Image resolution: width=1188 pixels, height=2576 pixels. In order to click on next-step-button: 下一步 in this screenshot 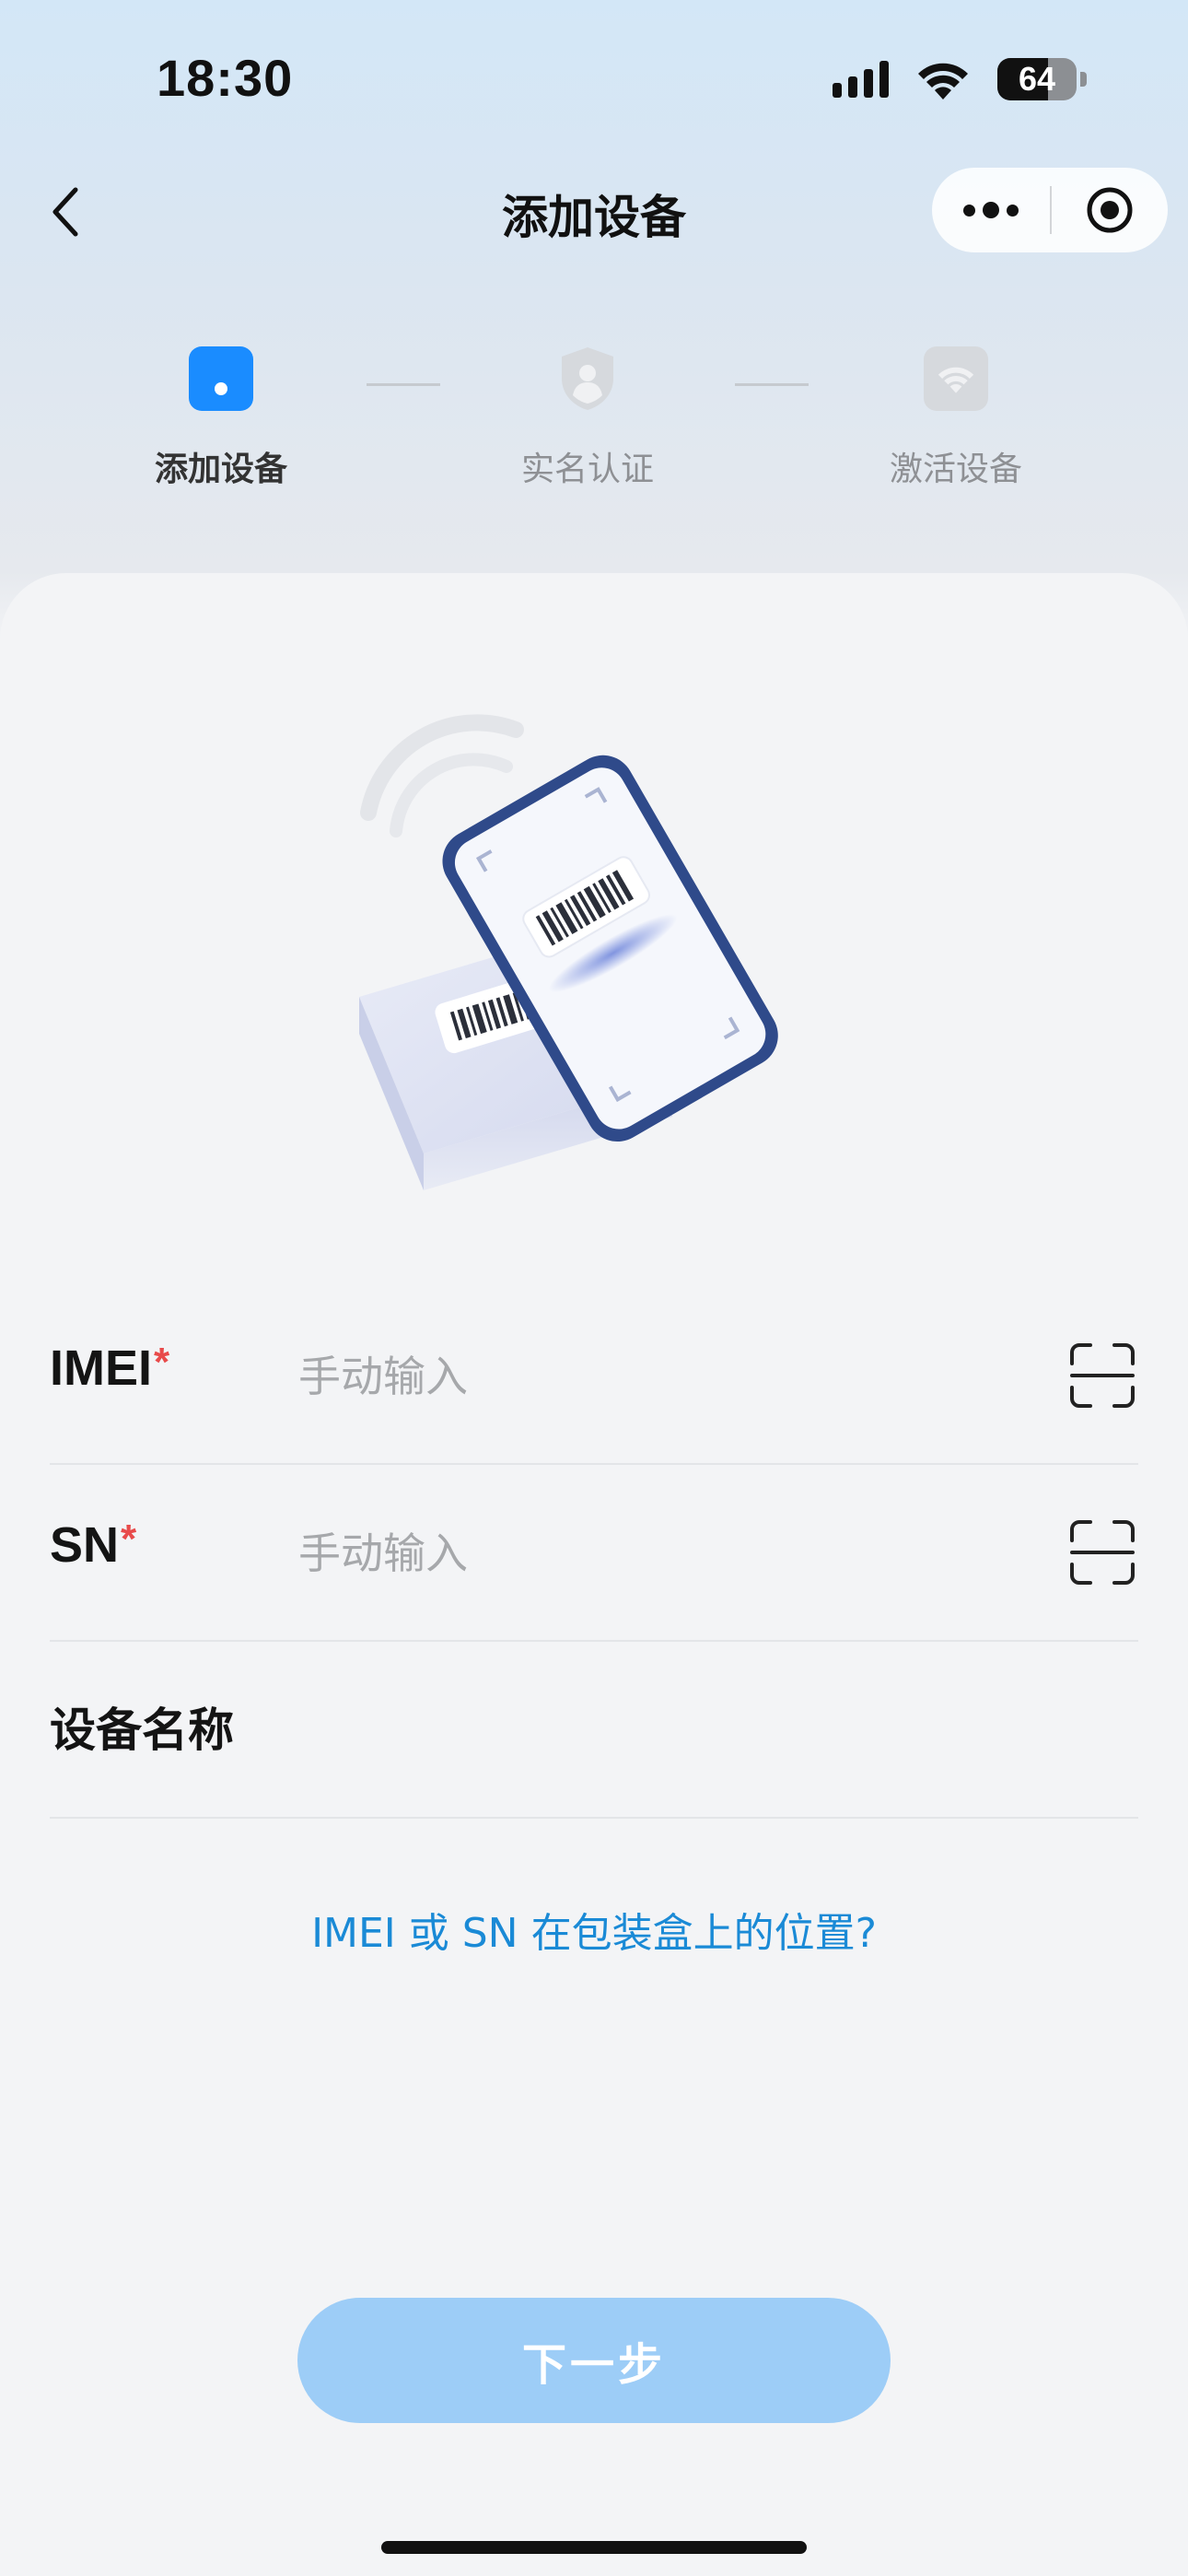, I will do `click(594, 2360)`.